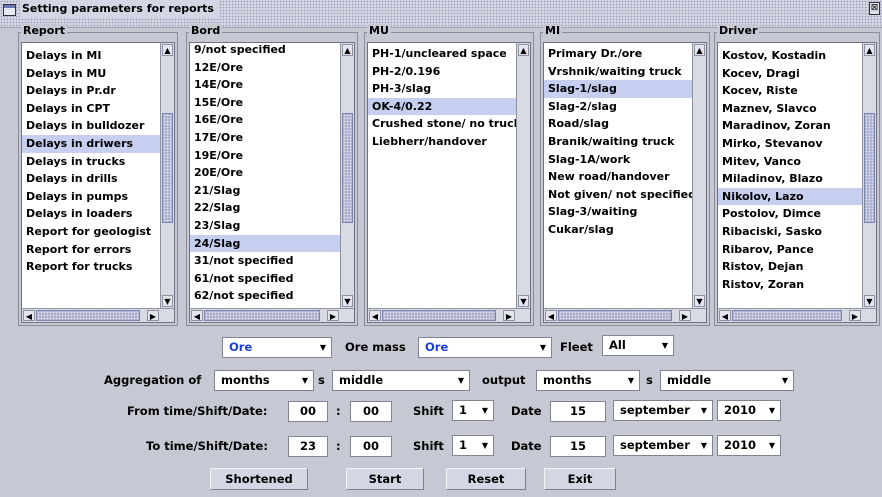  What do you see at coordinates (91, 232) in the screenshot?
I see `list-item: Report for geologist` at bounding box center [91, 232].